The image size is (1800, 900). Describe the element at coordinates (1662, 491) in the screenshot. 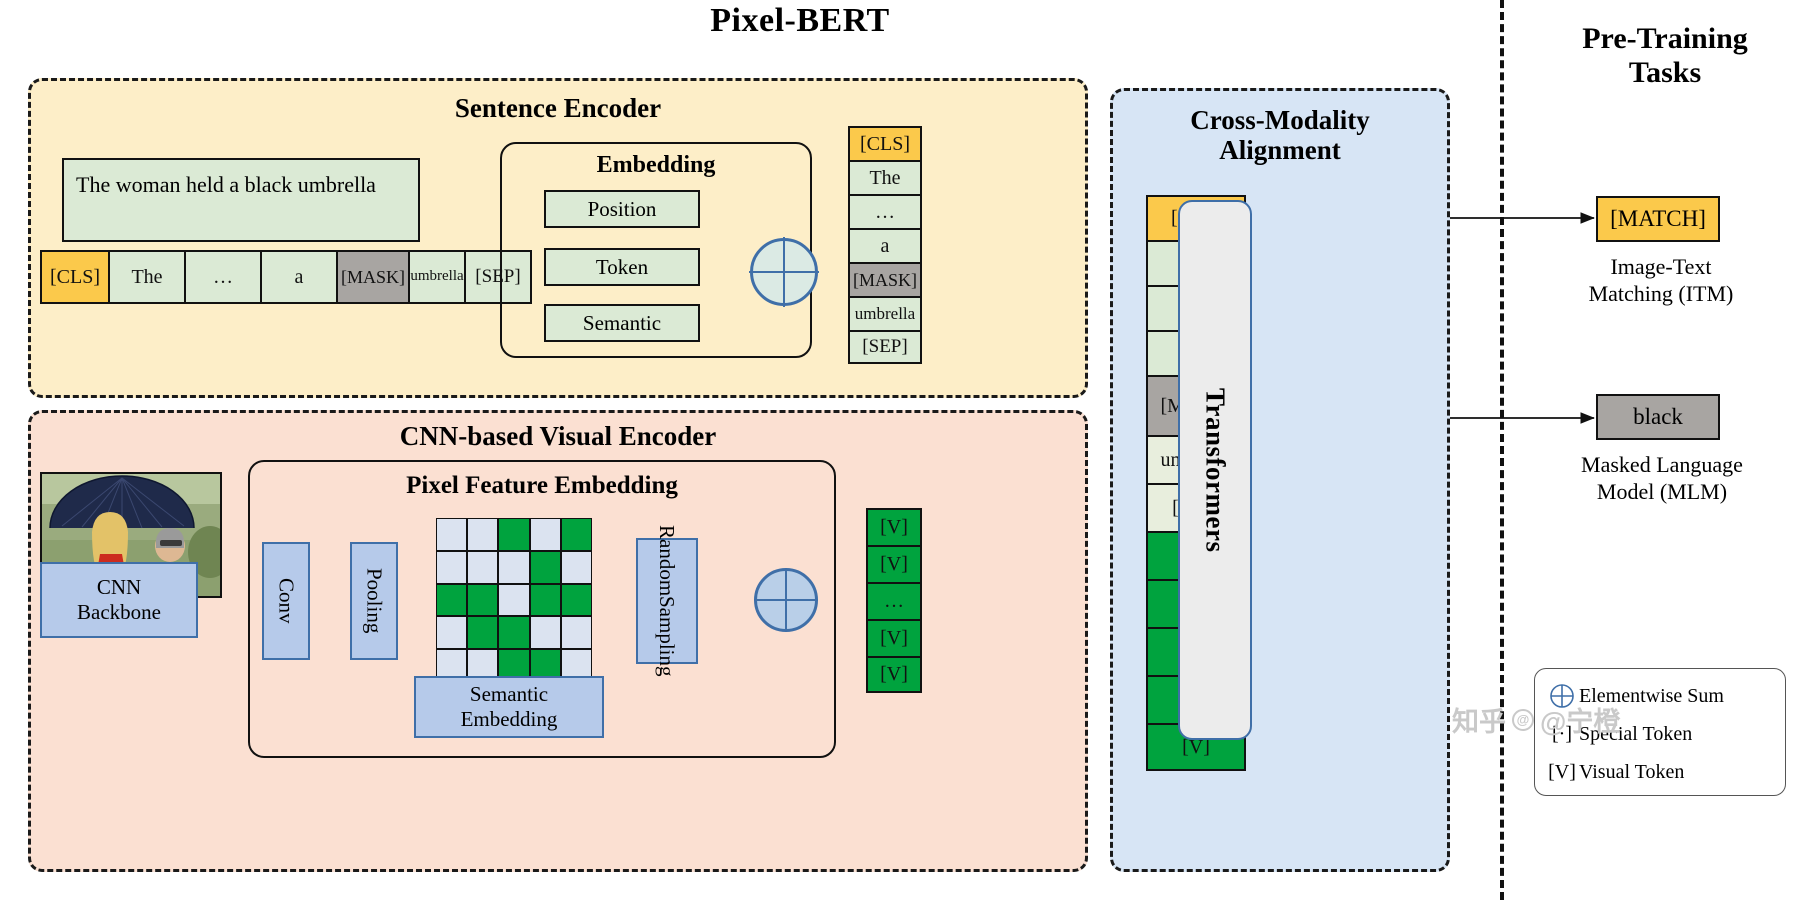

I see `mlm-caption-line2: Model (MLM)` at that location.